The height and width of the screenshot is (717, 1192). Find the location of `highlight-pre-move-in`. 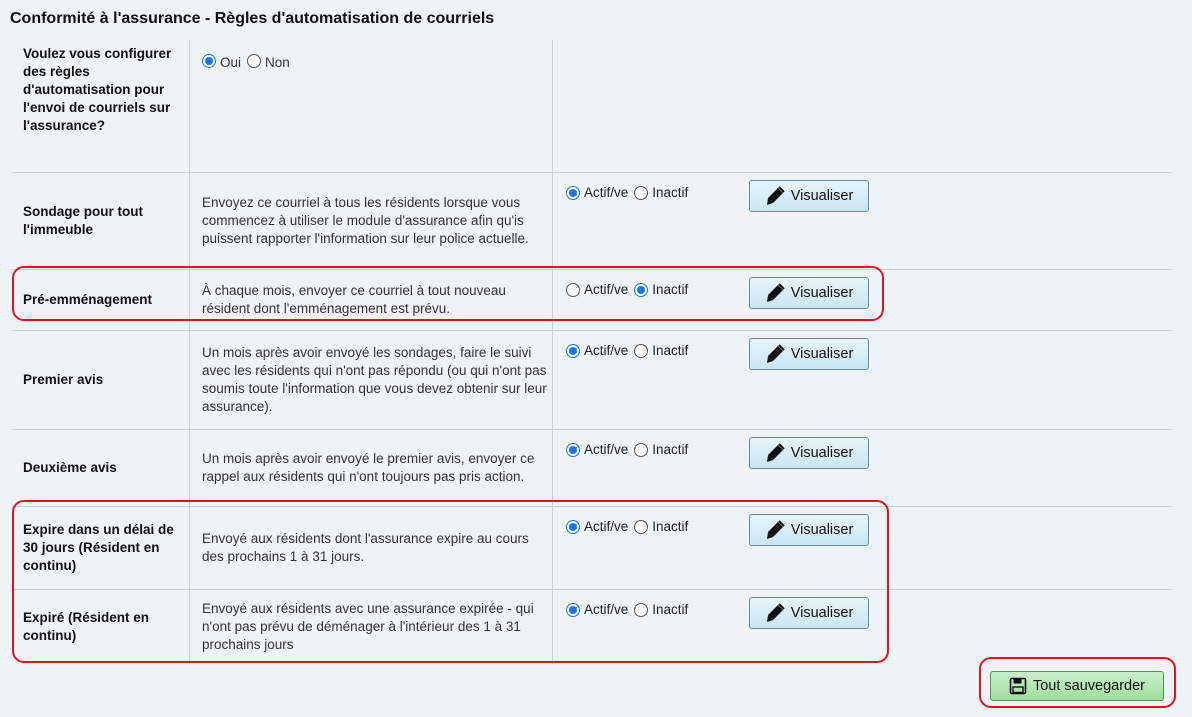

highlight-pre-move-in is located at coordinates (448, 293).